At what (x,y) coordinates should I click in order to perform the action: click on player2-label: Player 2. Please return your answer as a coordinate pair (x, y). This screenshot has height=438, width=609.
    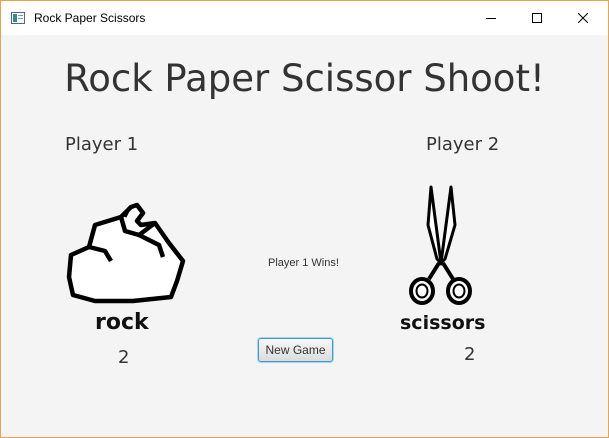
    Looking at the image, I should click on (463, 144).